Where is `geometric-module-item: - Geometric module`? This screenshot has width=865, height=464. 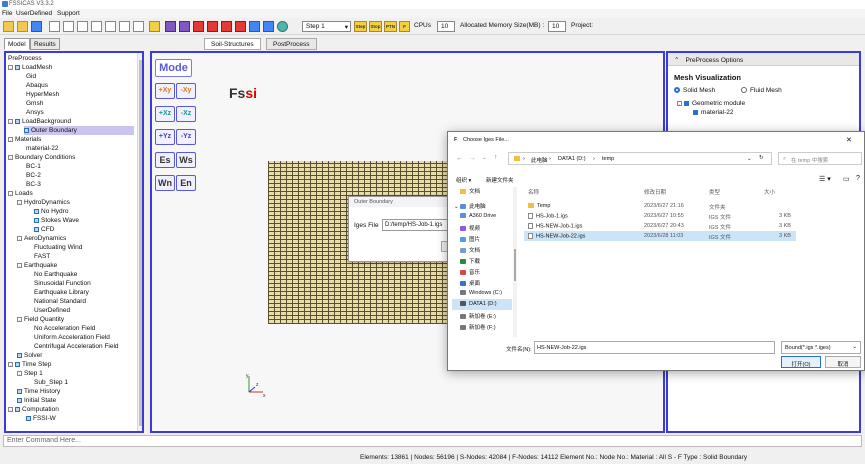
geometric-module-item: - Geometric module is located at coordinates (711, 103).